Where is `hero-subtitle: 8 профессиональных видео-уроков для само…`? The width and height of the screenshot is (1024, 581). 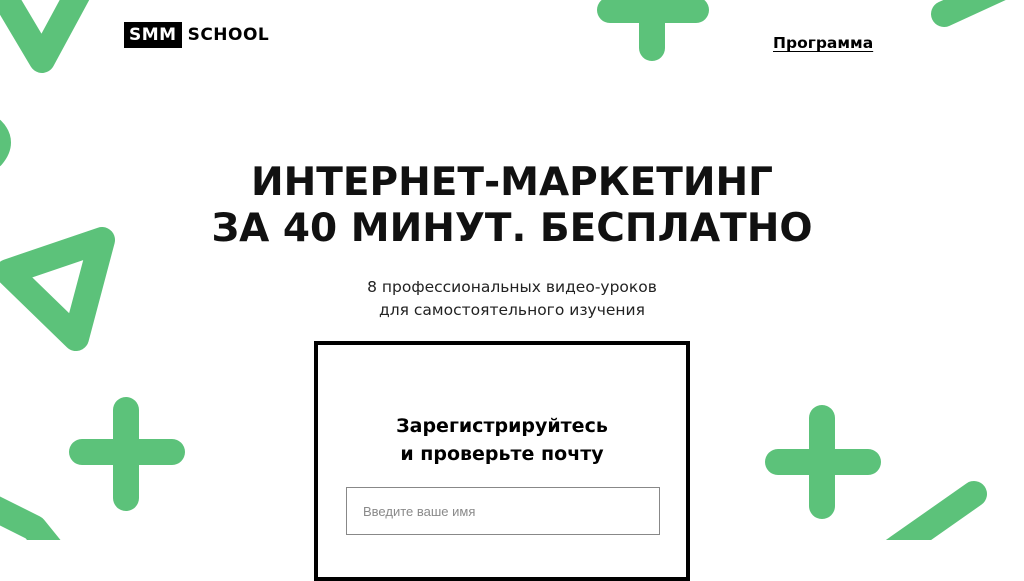
hero-subtitle: 8 профессиональных видео-уроков для само… is located at coordinates (512, 299).